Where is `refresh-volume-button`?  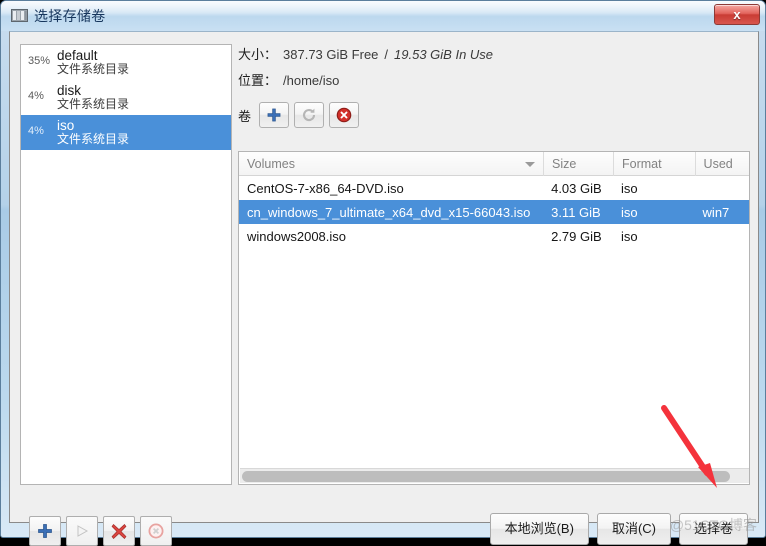 refresh-volume-button is located at coordinates (309, 115).